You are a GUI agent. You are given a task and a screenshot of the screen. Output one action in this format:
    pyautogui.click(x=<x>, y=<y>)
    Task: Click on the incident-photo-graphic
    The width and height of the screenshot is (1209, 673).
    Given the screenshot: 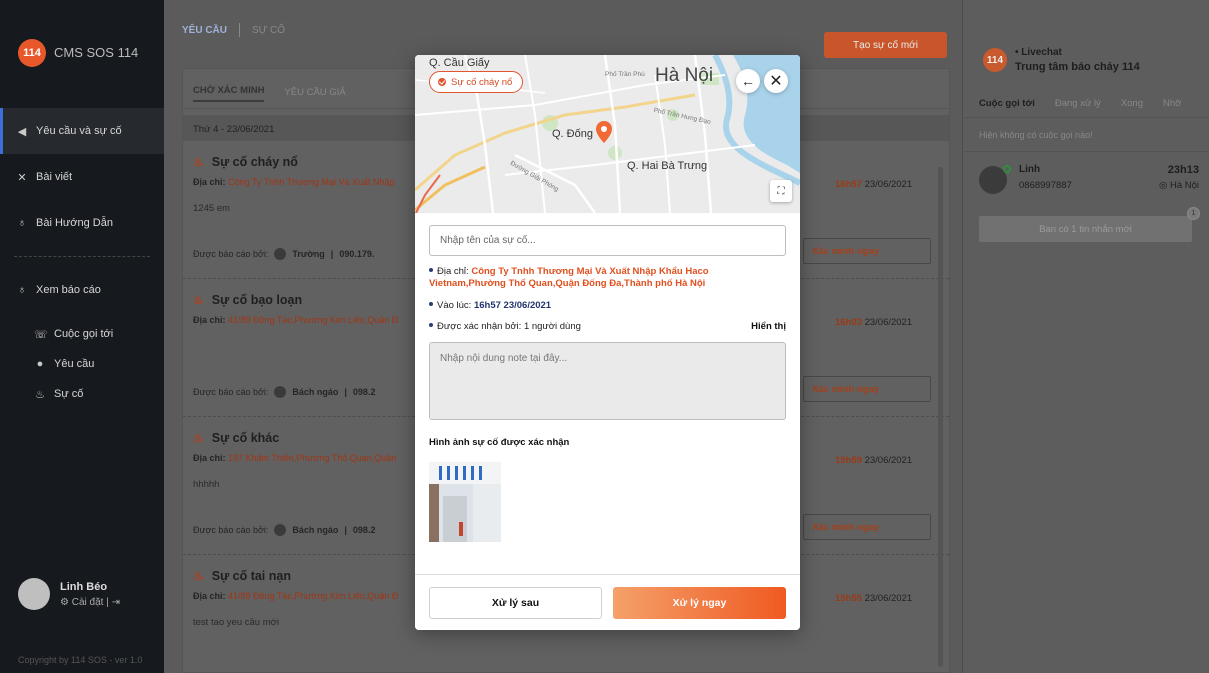 What is the action you would take?
    pyautogui.click(x=465, y=502)
    